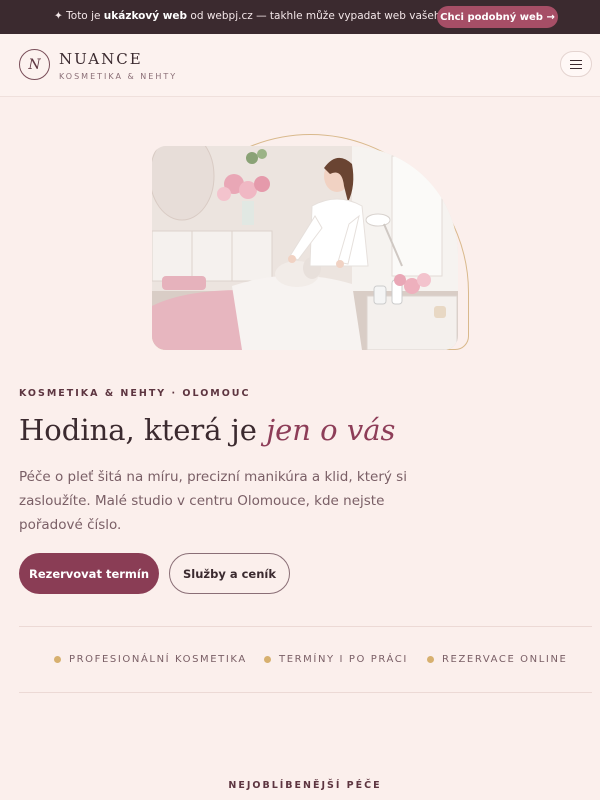 This screenshot has width=600, height=800. I want to click on hero-headline: Hodina, která je jen o vás, so click(207, 430).